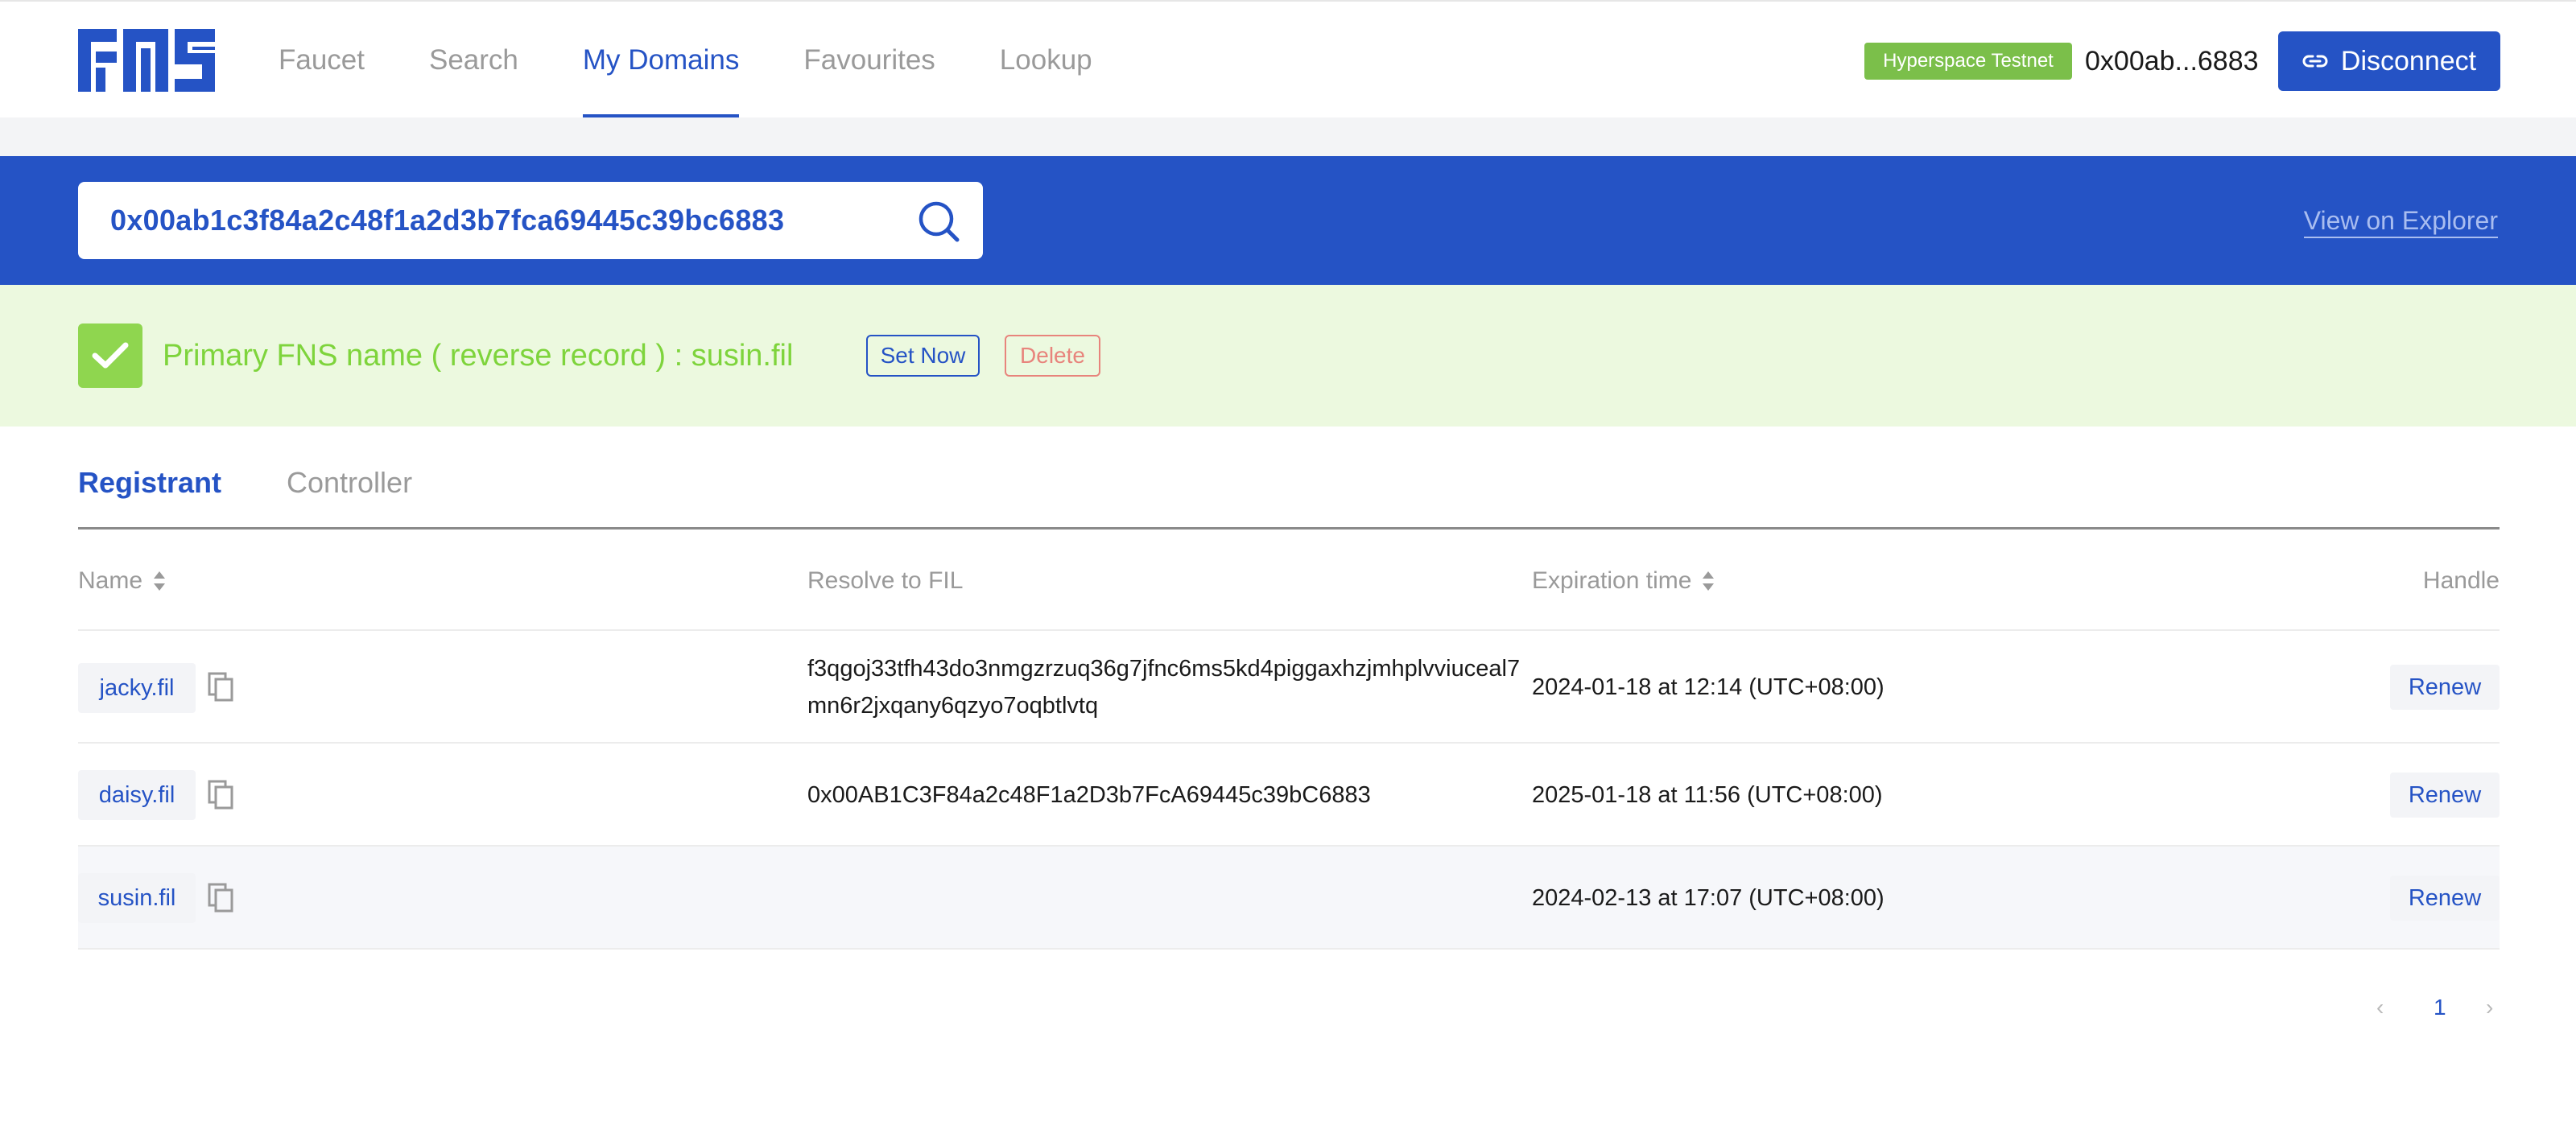 Image resolution: width=2576 pixels, height=1125 pixels. What do you see at coordinates (137, 898) in the screenshot?
I see `domain-name-link: susin.fil` at bounding box center [137, 898].